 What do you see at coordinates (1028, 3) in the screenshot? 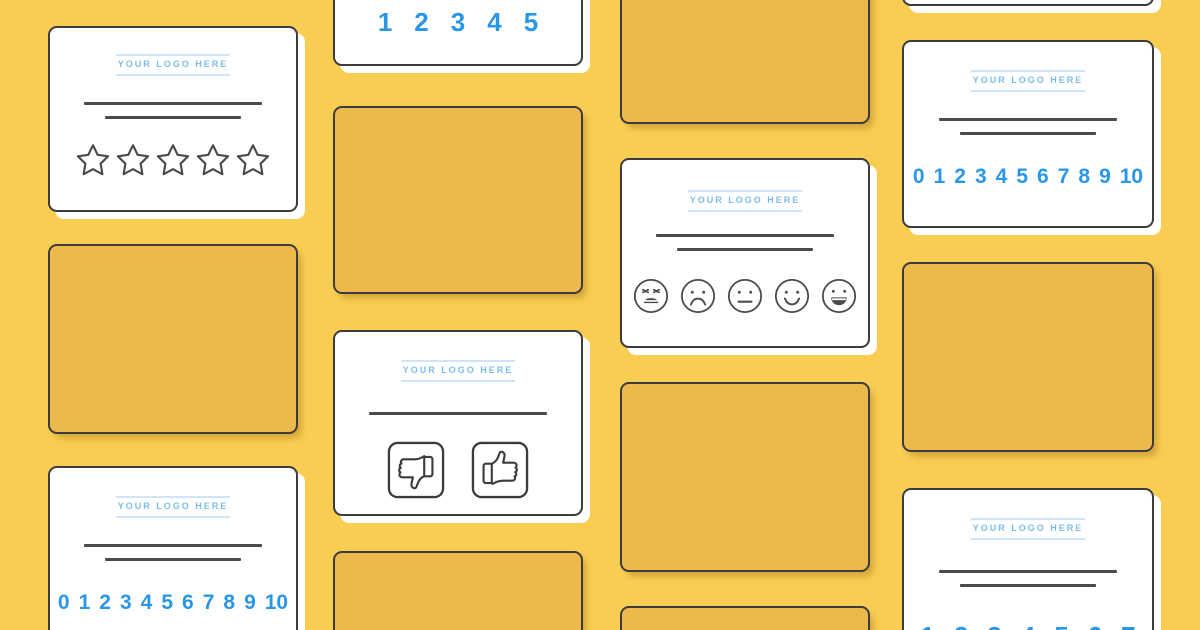
I see `partial-card-top` at bounding box center [1028, 3].